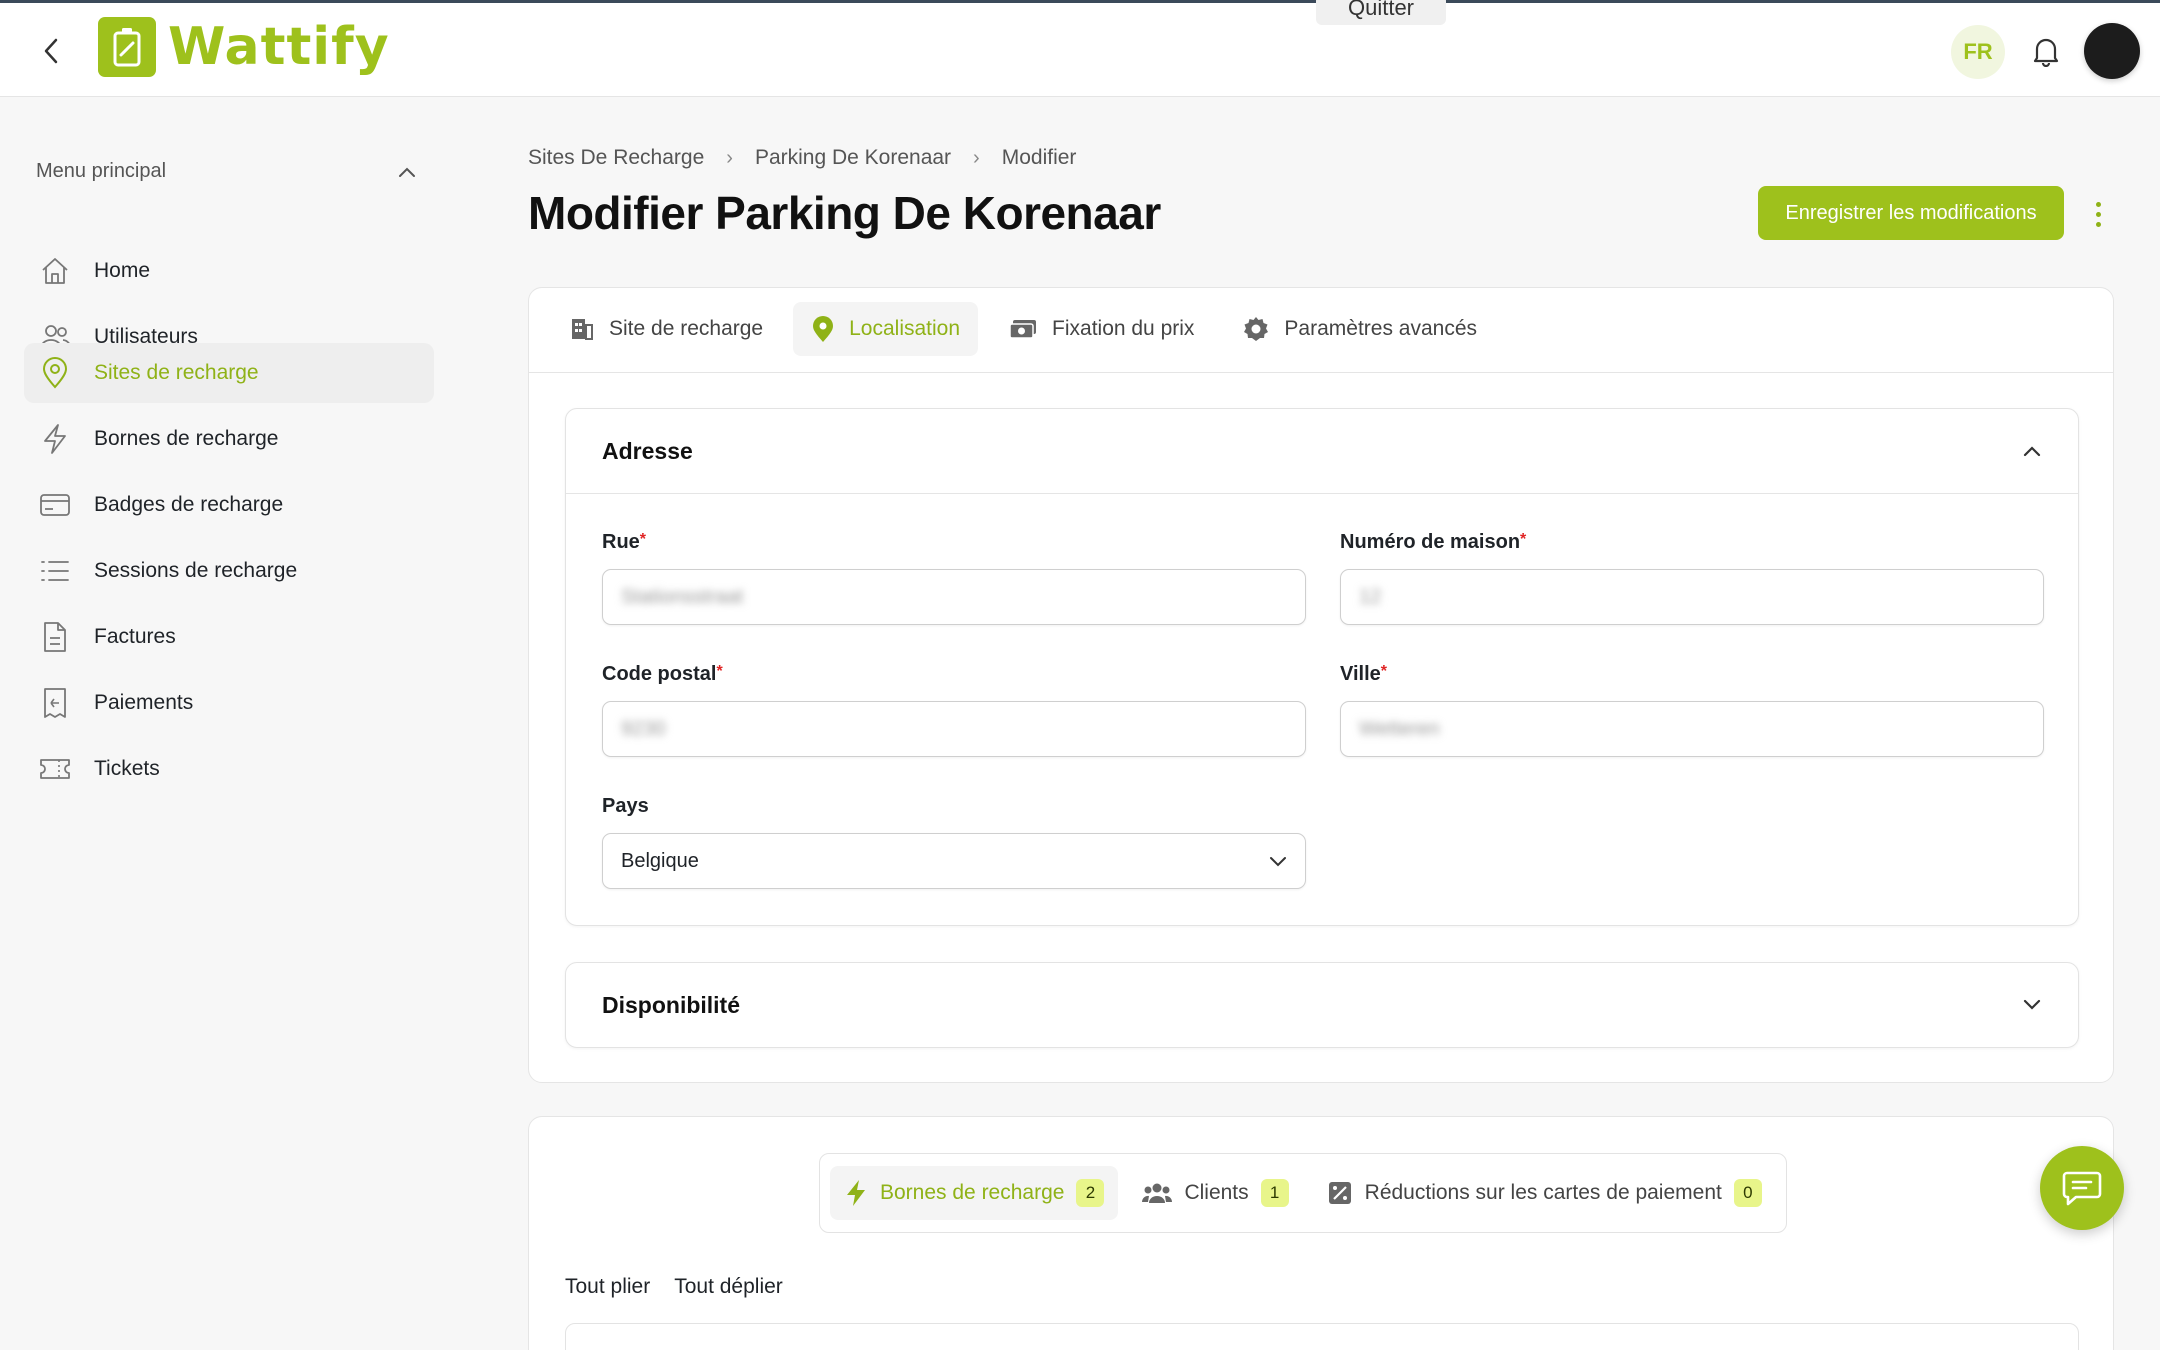  What do you see at coordinates (229, 769) in the screenshot?
I see `sidebar-item-tickets: Tickets` at bounding box center [229, 769].